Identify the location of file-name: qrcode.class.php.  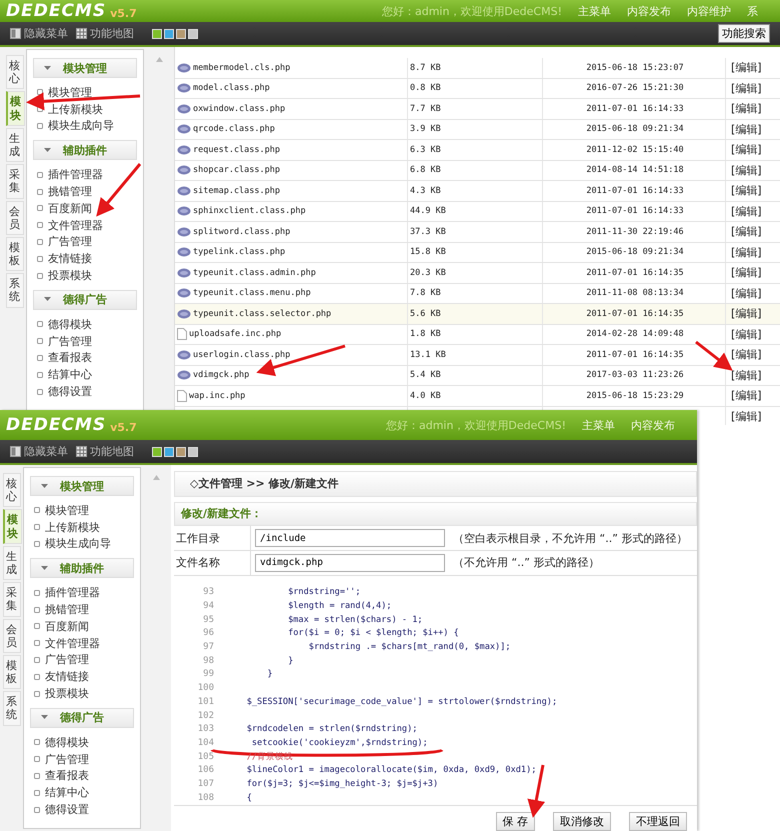
(234, 129).